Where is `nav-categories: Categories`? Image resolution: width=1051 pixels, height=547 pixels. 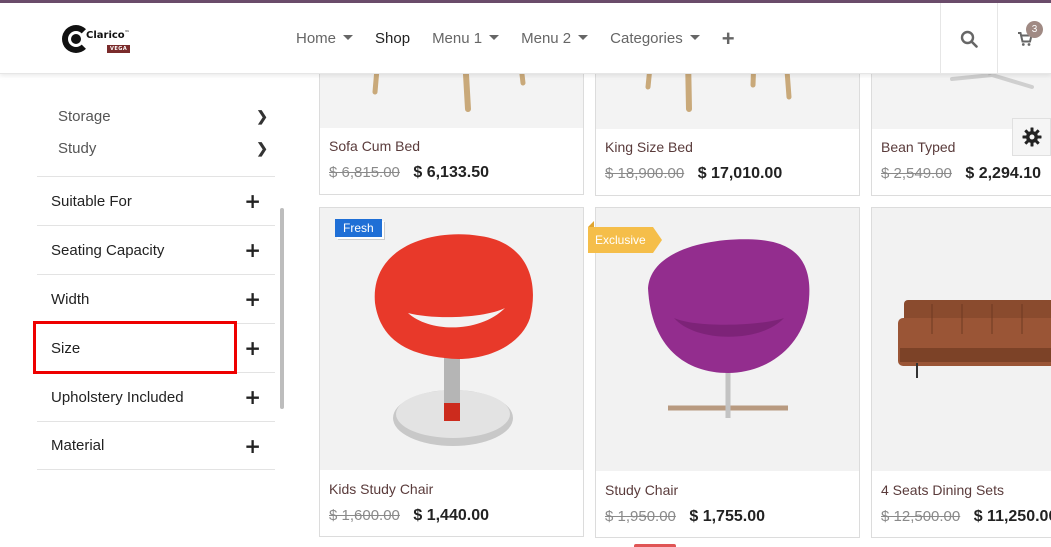 nav-categories: Categories is located at coordinates (655, 38).